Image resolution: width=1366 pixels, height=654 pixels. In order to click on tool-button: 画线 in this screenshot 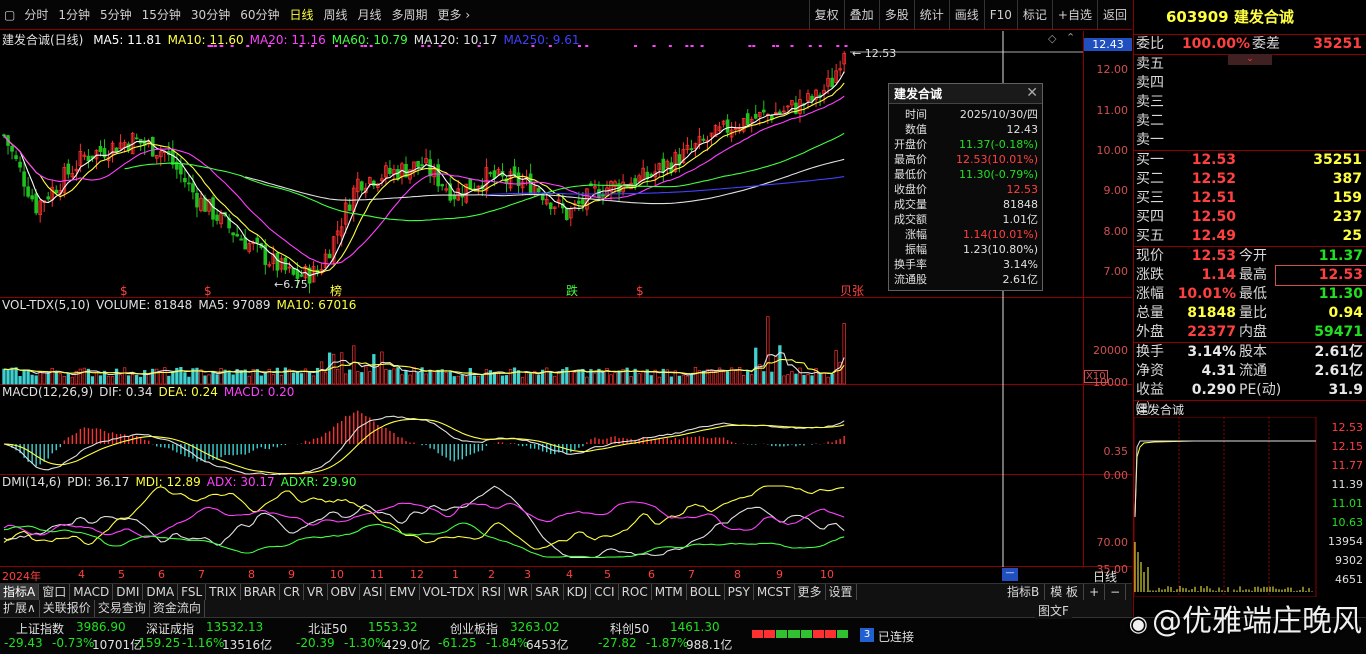, I will do `click(966, 15)`.